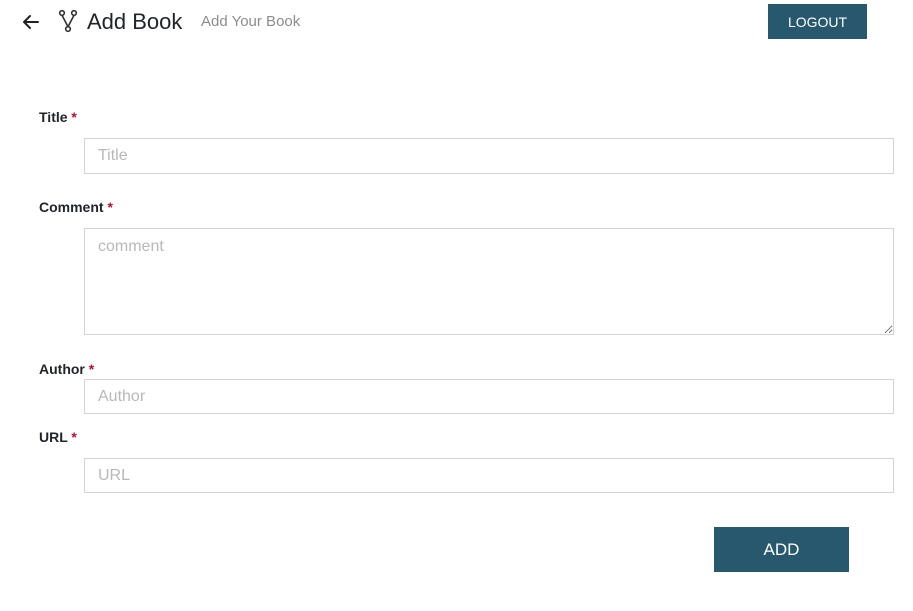 The image size is (913, 611). I want to click on back-button, so click(31, 22).